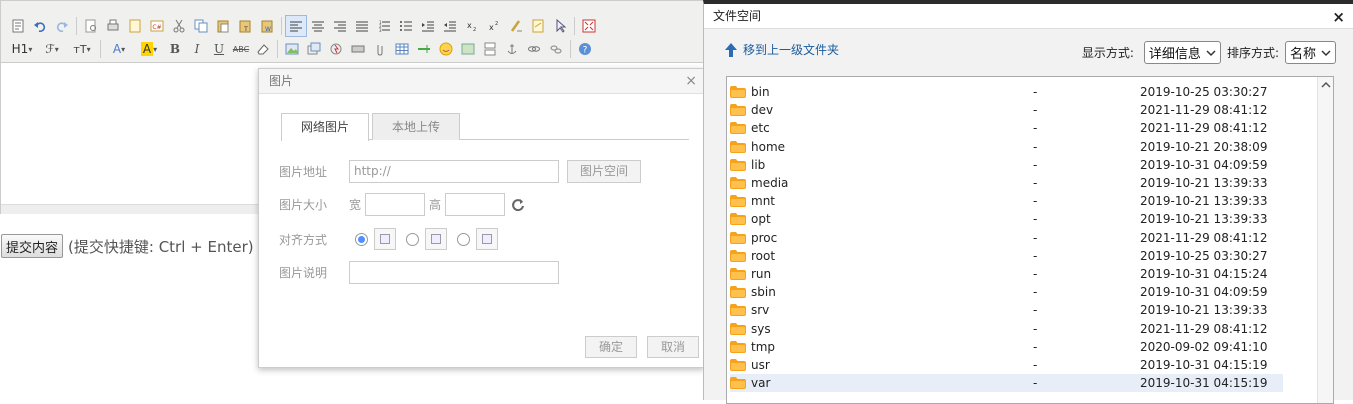  I want to click on link-button, so click(534, 49).